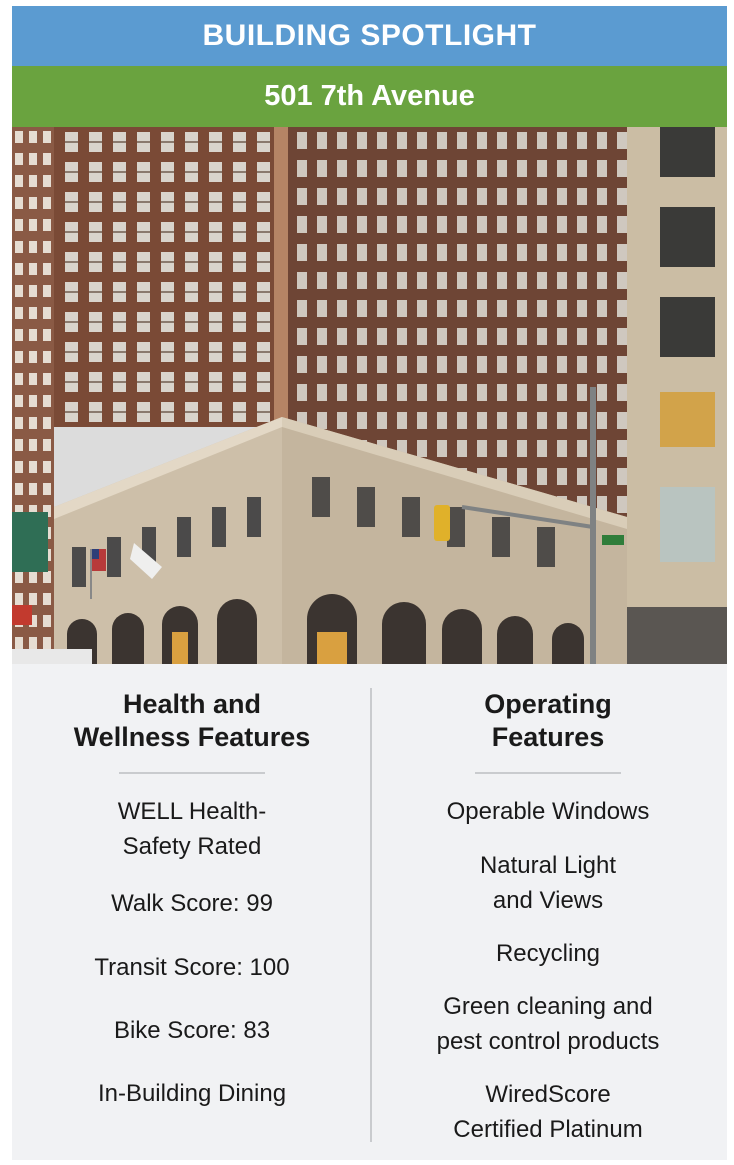 Image resolution: width=734 pixels, height=1165 pixels. Describe the element at coordinates (192, 720) in the screenshot. I see `health-heading: Health and Wellness Features` at that location.